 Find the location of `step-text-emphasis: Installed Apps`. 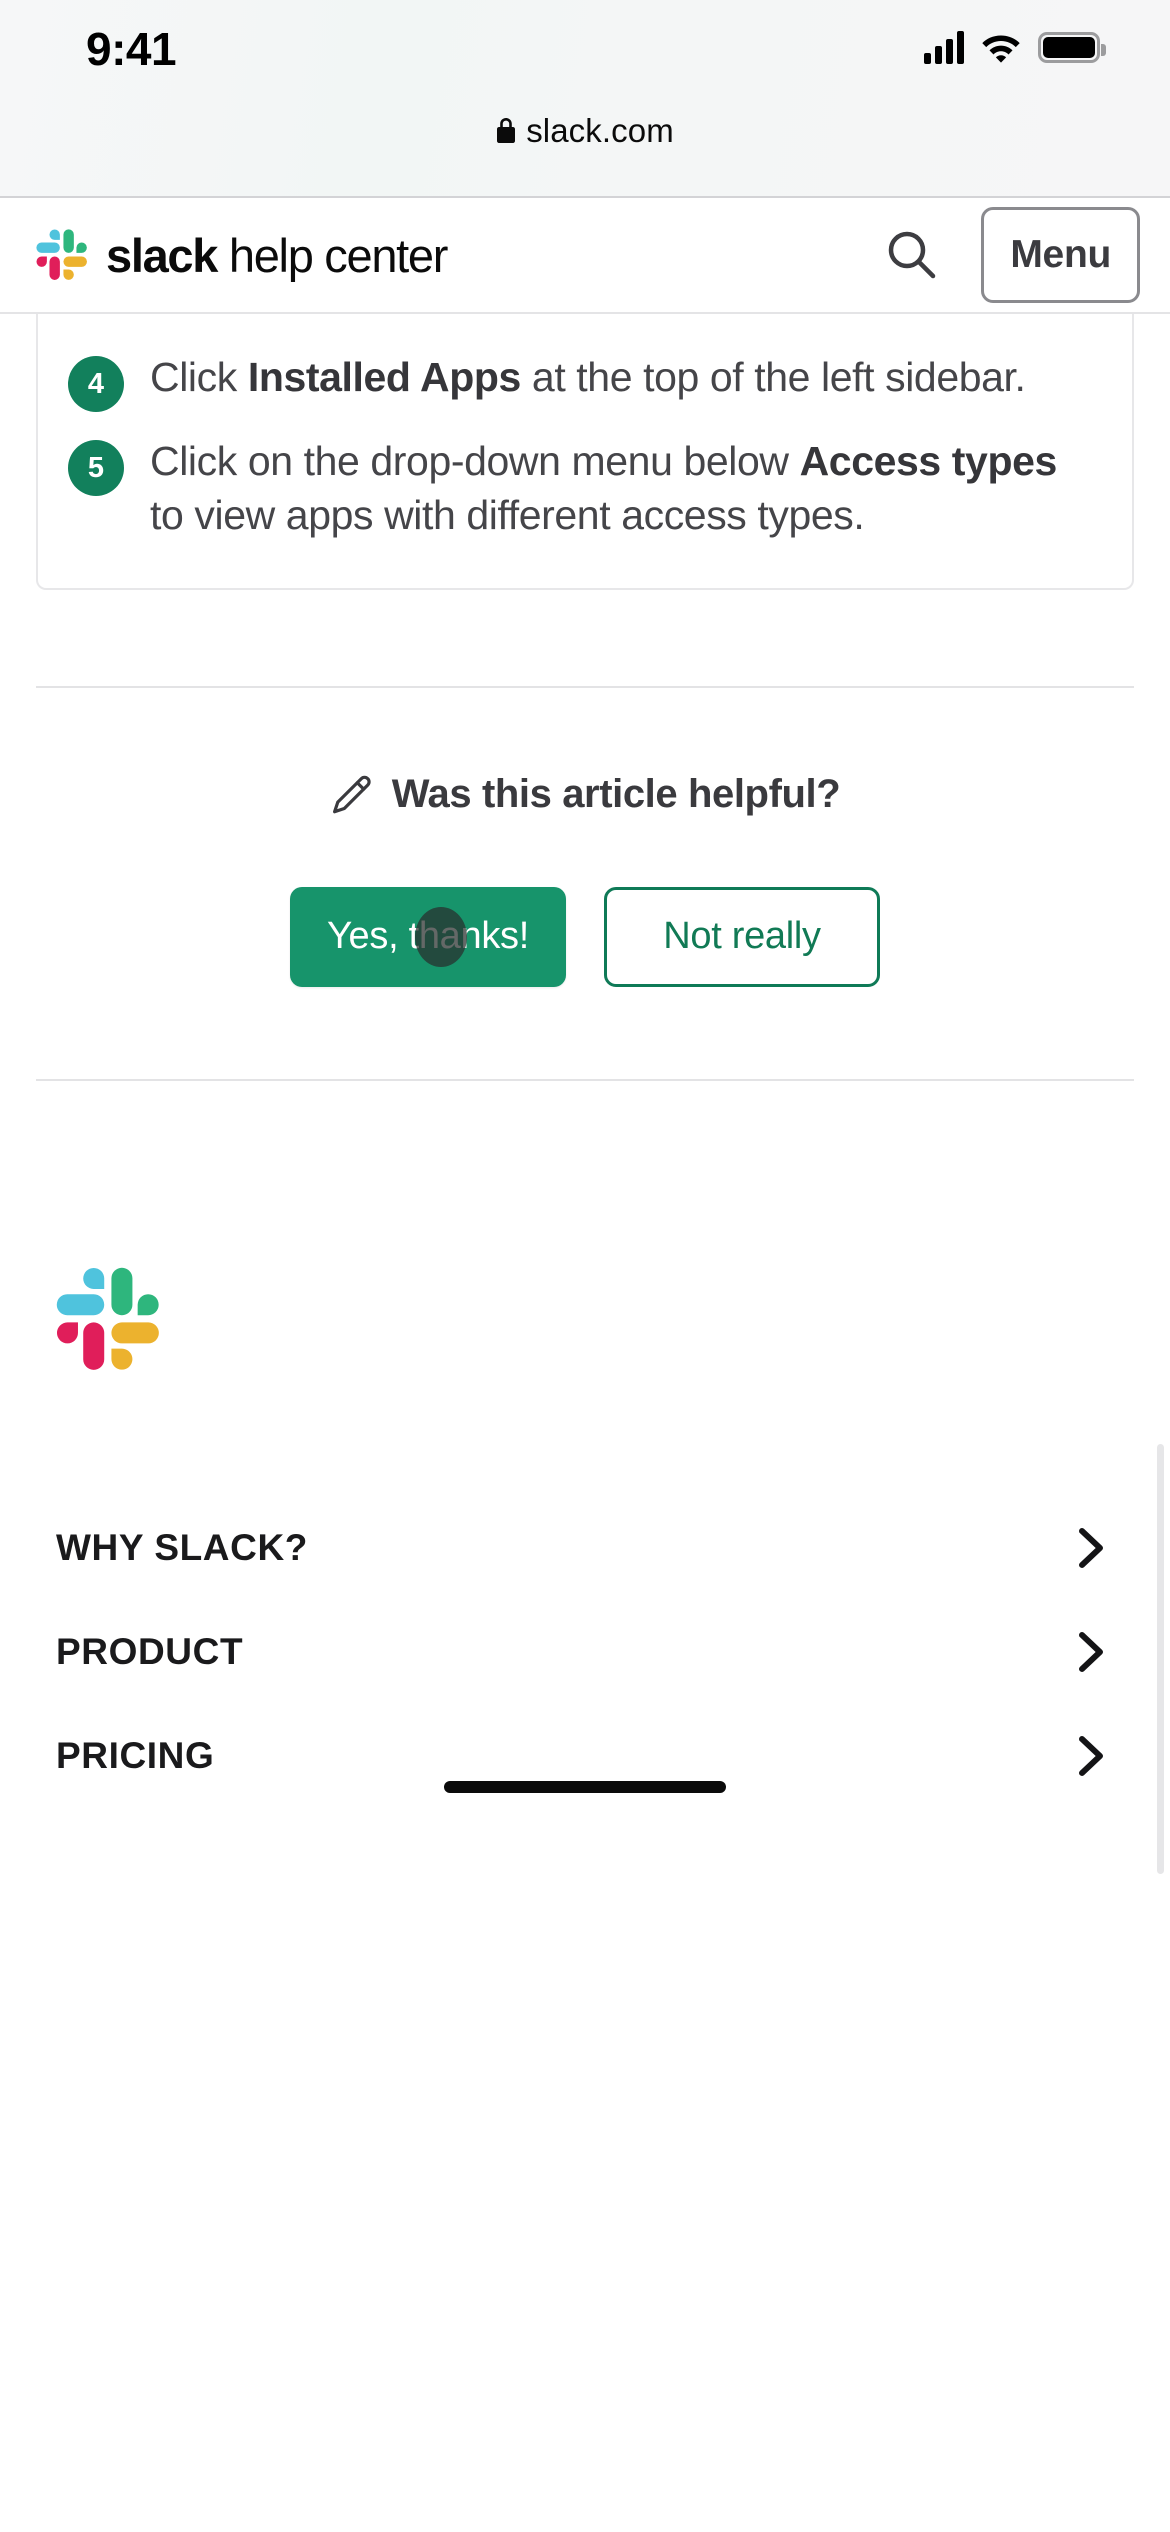

step-text-emphasis: Installed Apps is located at coordinates (384, 377).